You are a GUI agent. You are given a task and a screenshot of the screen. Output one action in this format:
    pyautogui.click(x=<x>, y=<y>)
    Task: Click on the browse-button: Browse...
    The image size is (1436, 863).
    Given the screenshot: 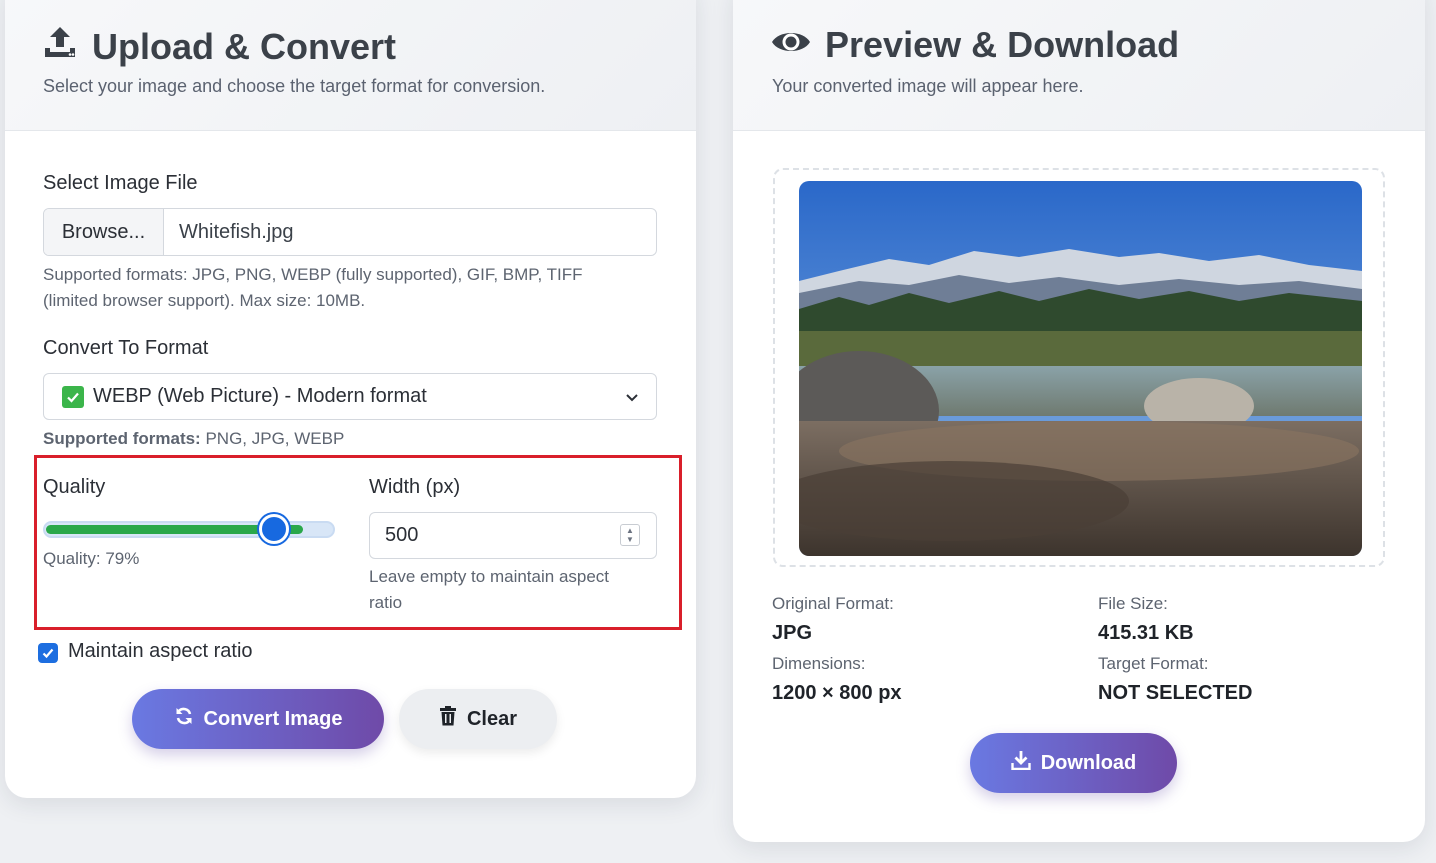 What is the action you would take?
    pyautogui.click(x=104, y=232)
    